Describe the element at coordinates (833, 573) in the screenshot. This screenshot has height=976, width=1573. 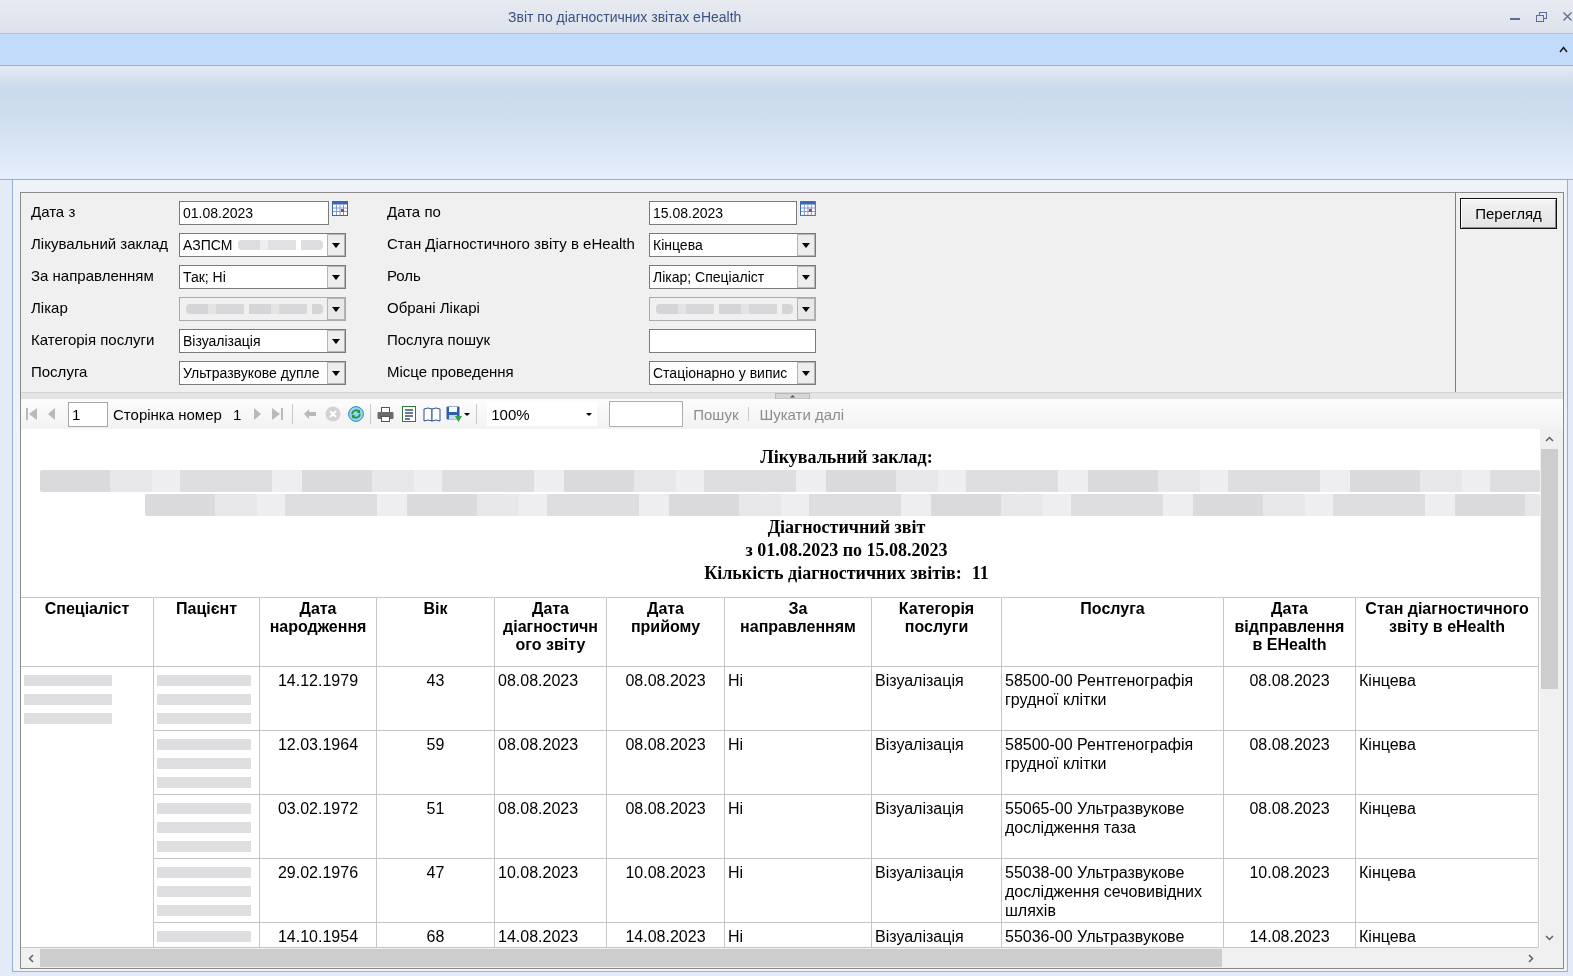
I see `count-label: Кількість діагностичних звітів:` at that location.